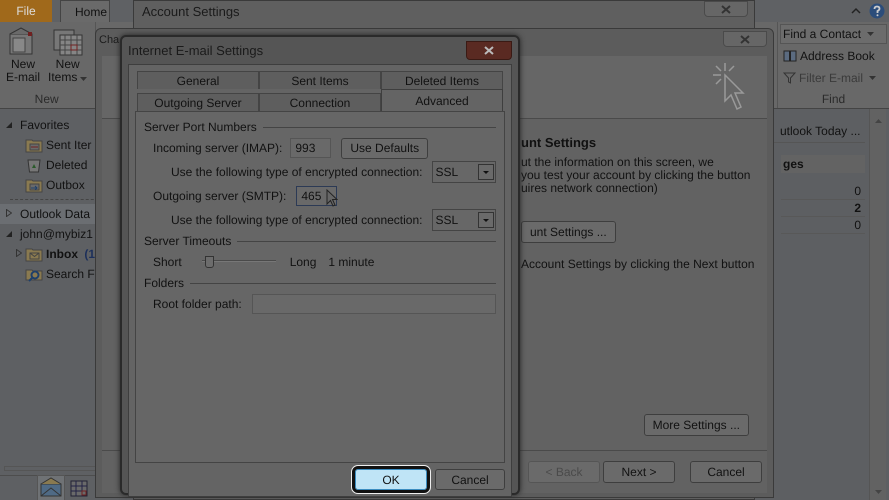 This screenshot has height=500, width=889. Describe the element at coordinates (26, 11) in the screenshot. I see `ribbon-tab: File` at that location.